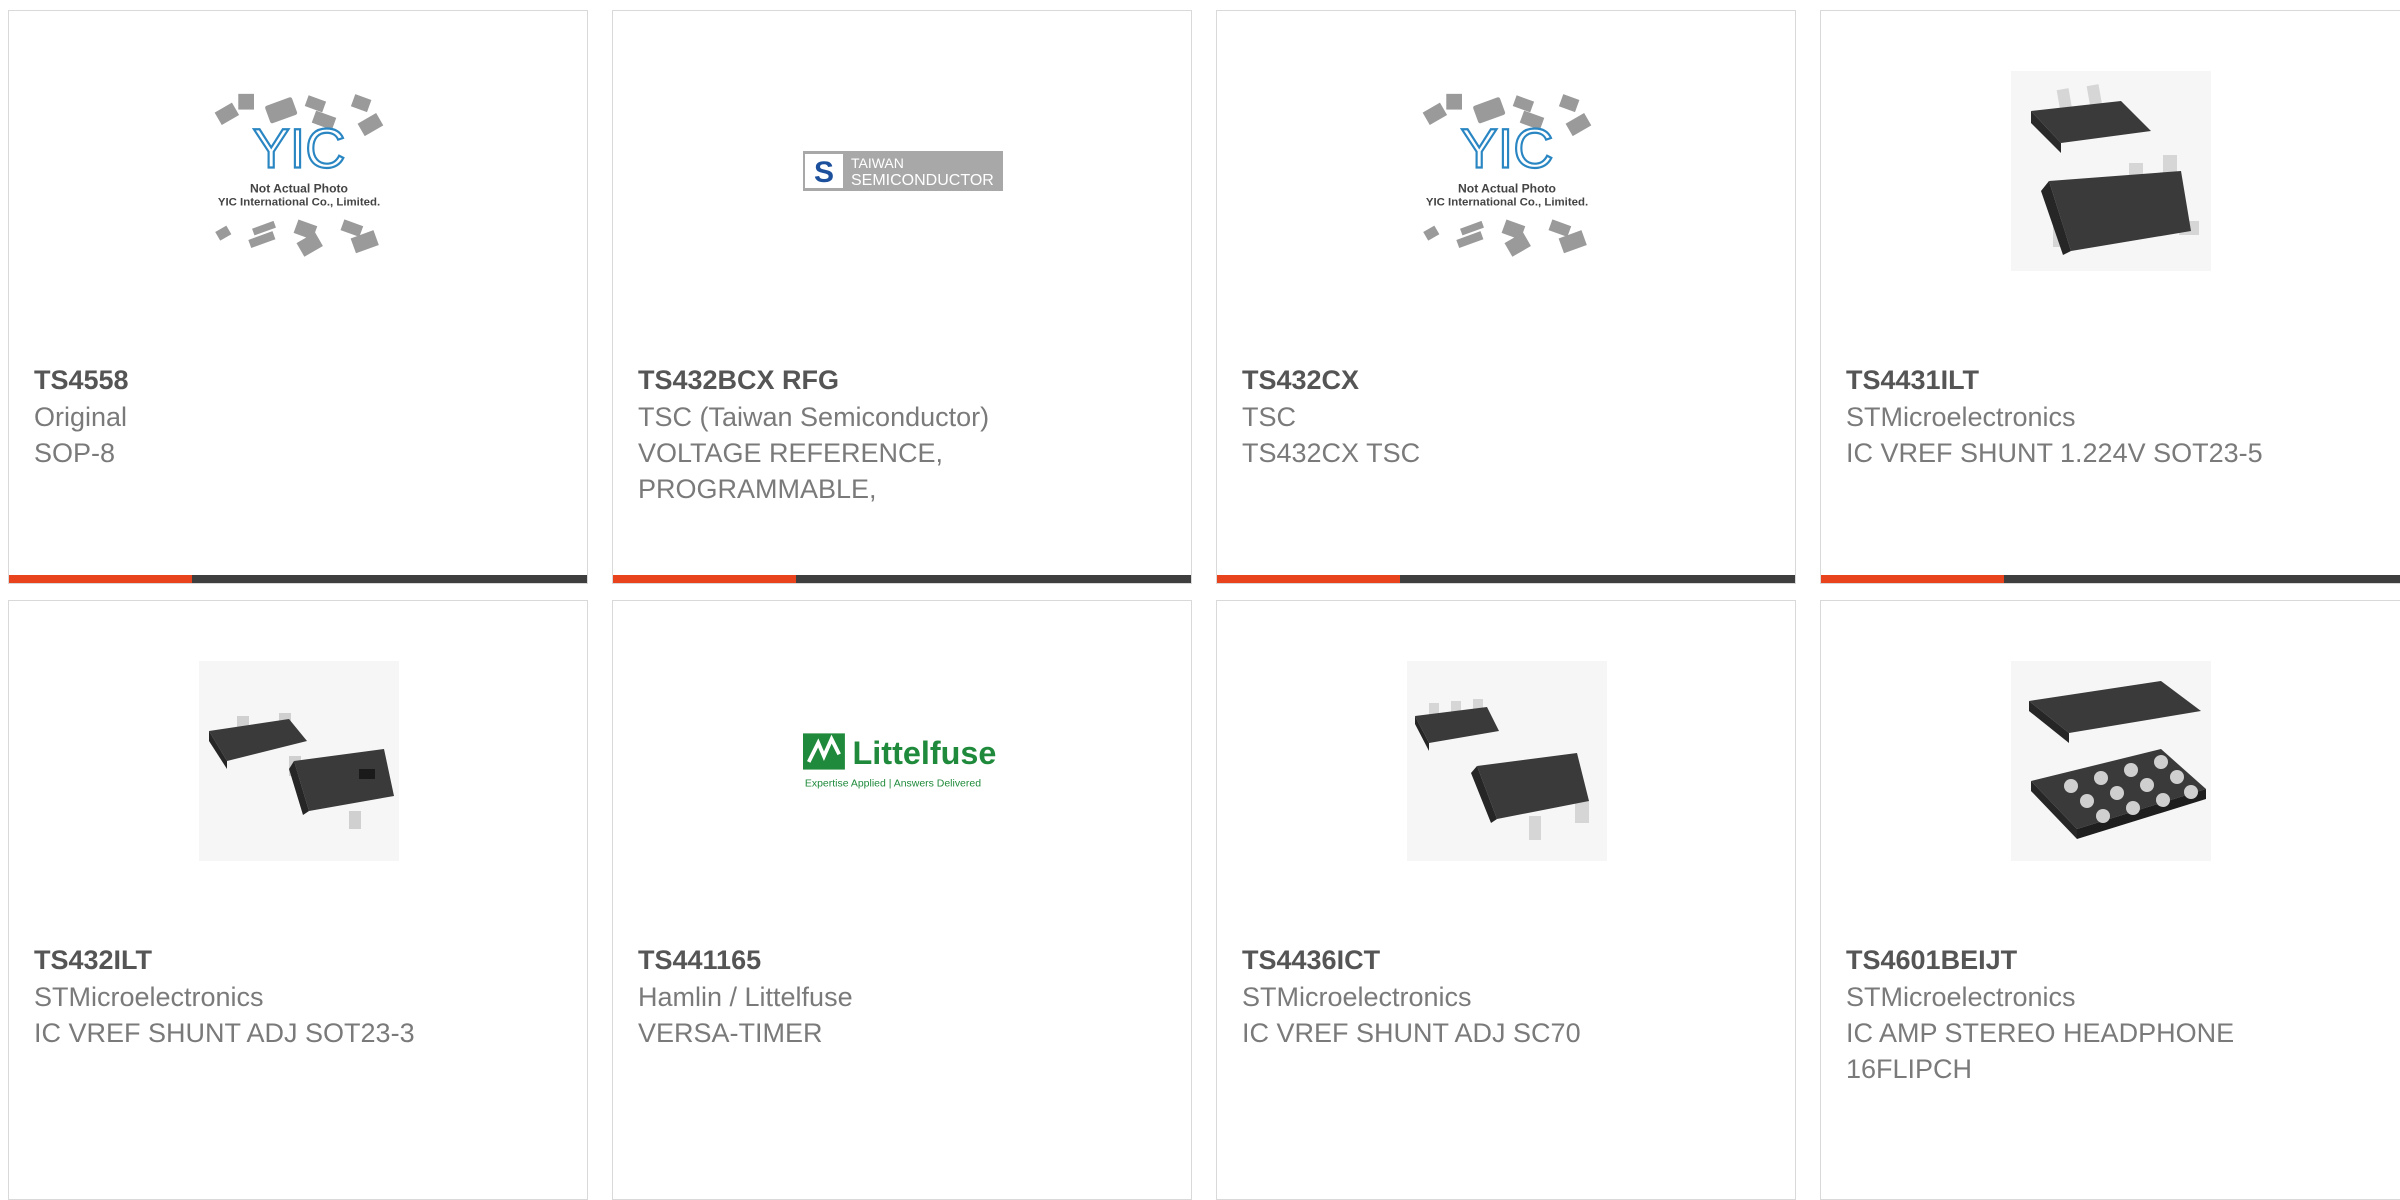  Describe the element at coordinates (2040, 1051) in the screenshot. I see `description: IC AMP STEREO HEADPHONE 16FLIPCH` at that location.